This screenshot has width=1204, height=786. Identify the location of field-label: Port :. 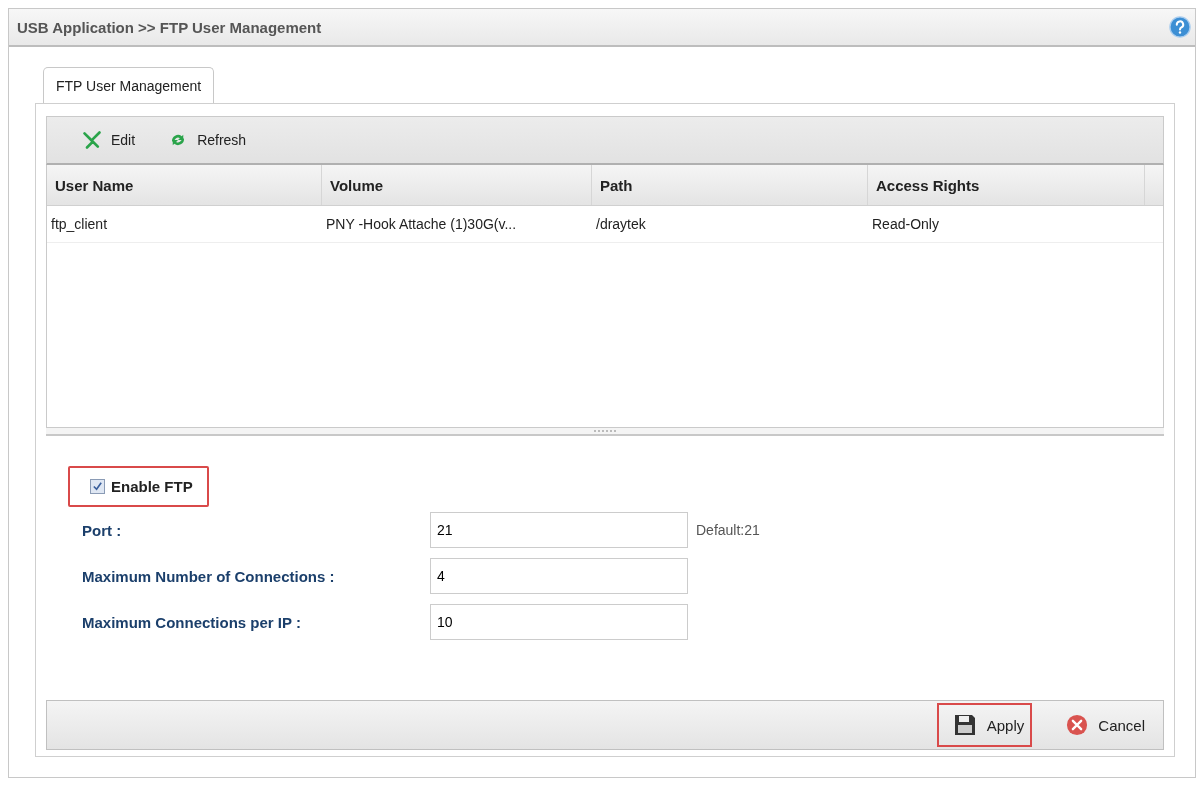
(102, 530).